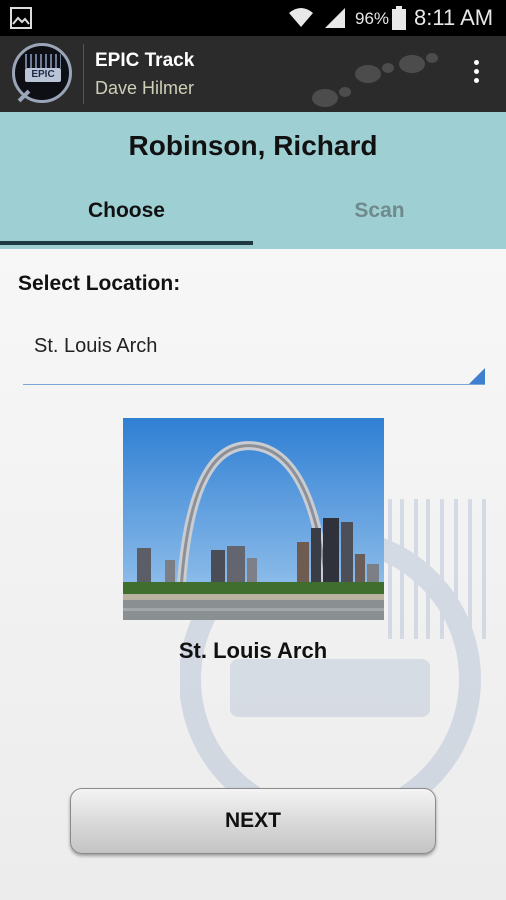  I want to click on select-location-label: Select Location:, so click(99, 283).